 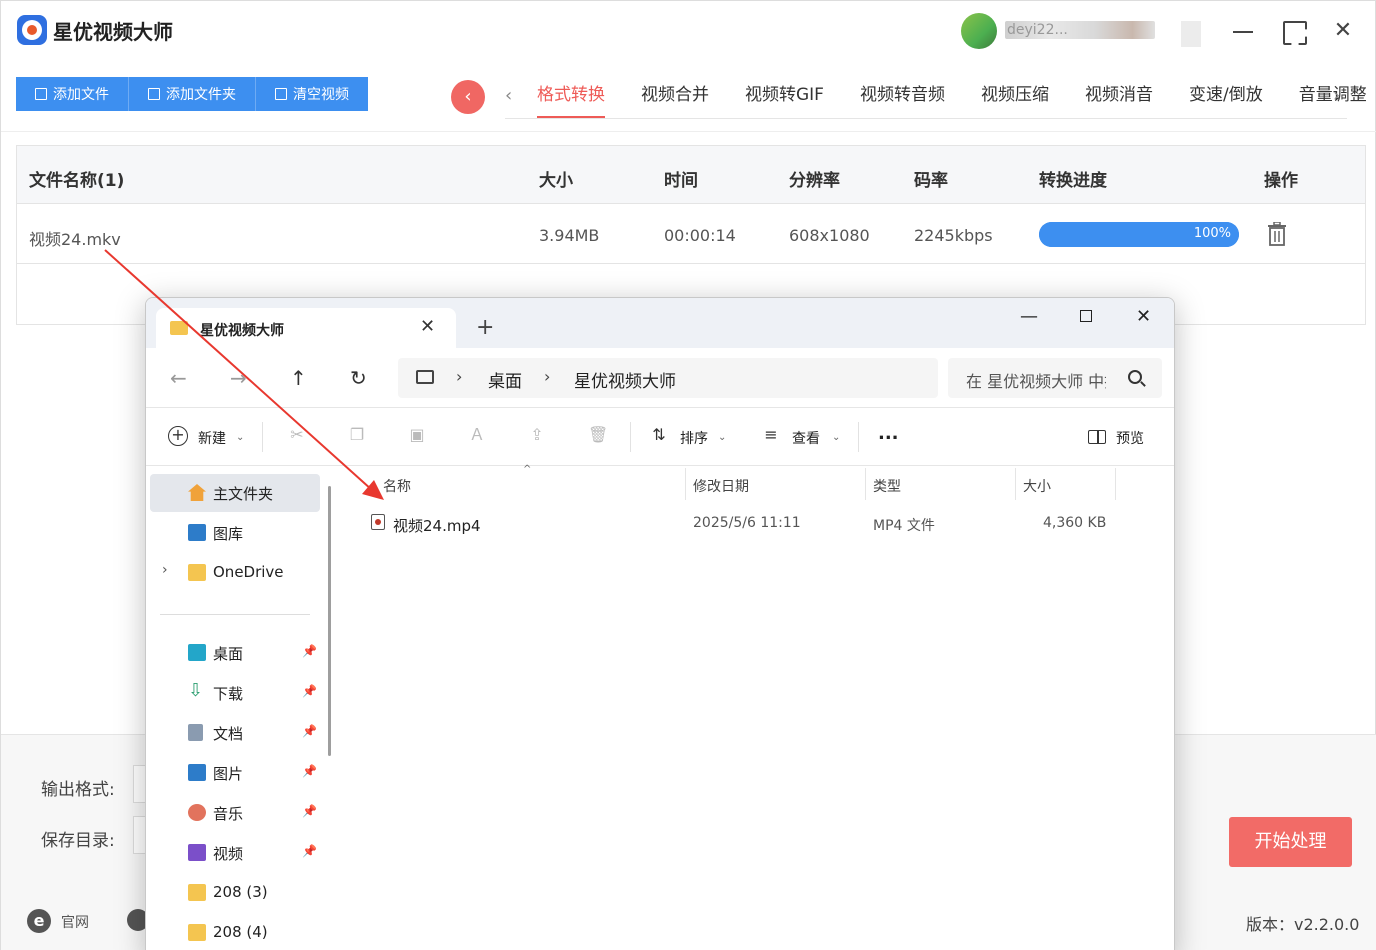 What do you see at coordinates (681, 181) in the screenshot?
I see `col-header-time: 时间` at bounding box center [681, 181].